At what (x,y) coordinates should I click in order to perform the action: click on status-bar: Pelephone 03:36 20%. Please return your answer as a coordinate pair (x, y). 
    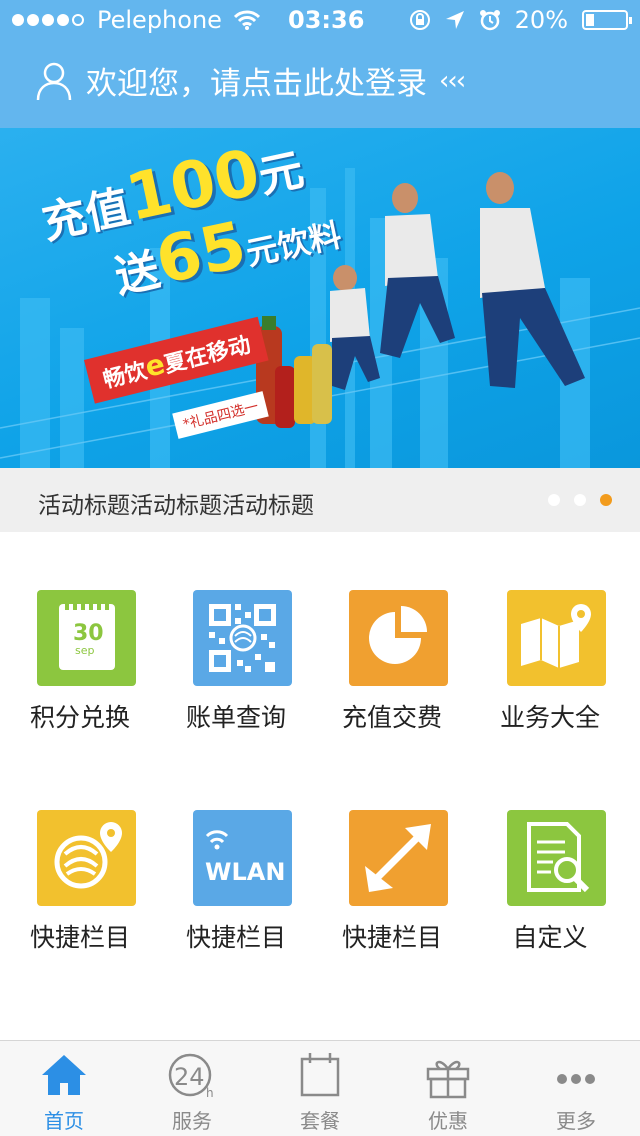
    Looking at the image, I should click on (320, 20).